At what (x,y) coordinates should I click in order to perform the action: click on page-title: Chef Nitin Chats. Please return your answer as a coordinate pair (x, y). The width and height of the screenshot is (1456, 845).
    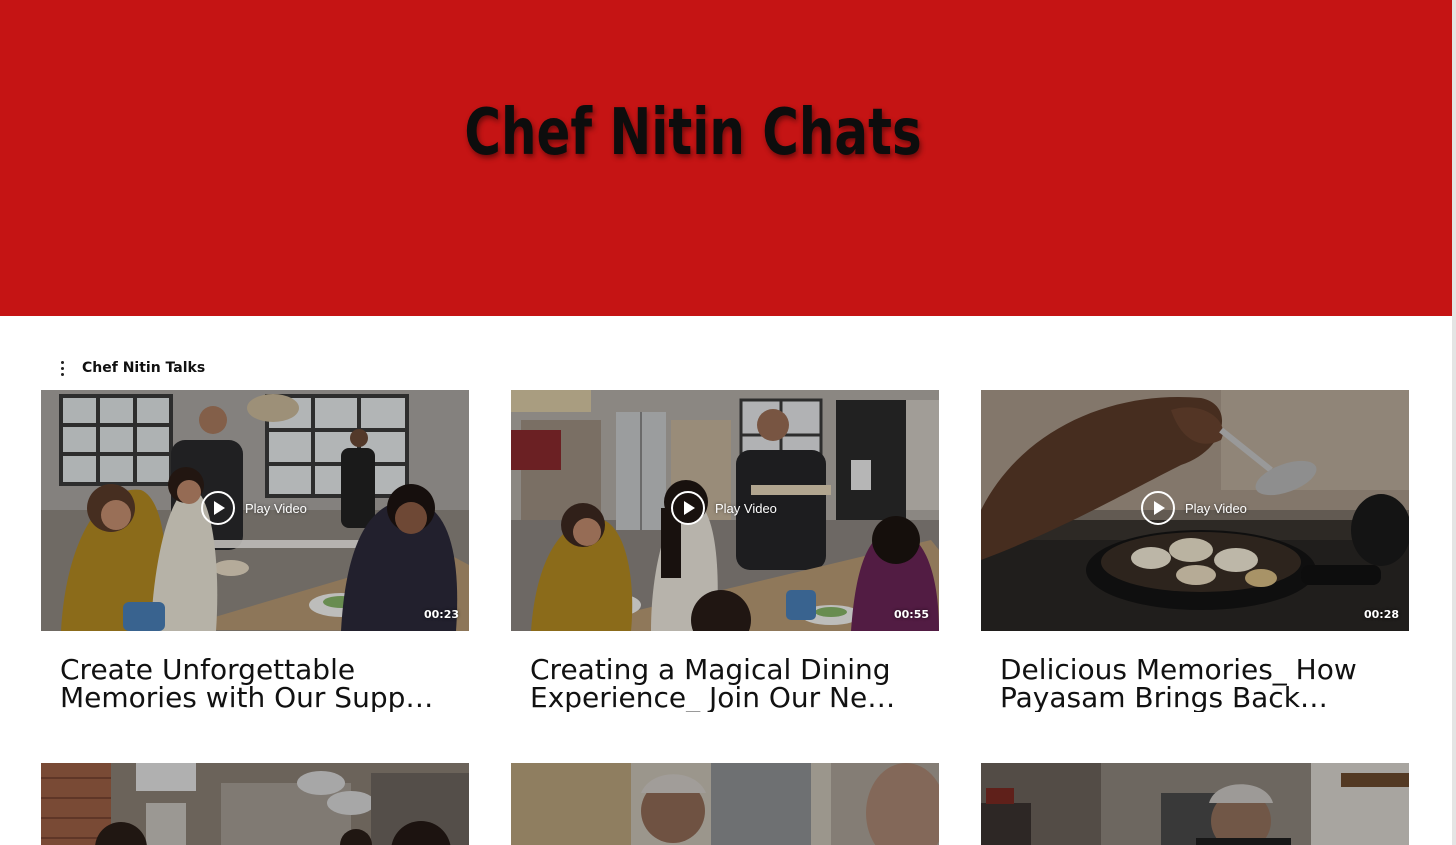
    Looking at the image, I should click on (693, 133).